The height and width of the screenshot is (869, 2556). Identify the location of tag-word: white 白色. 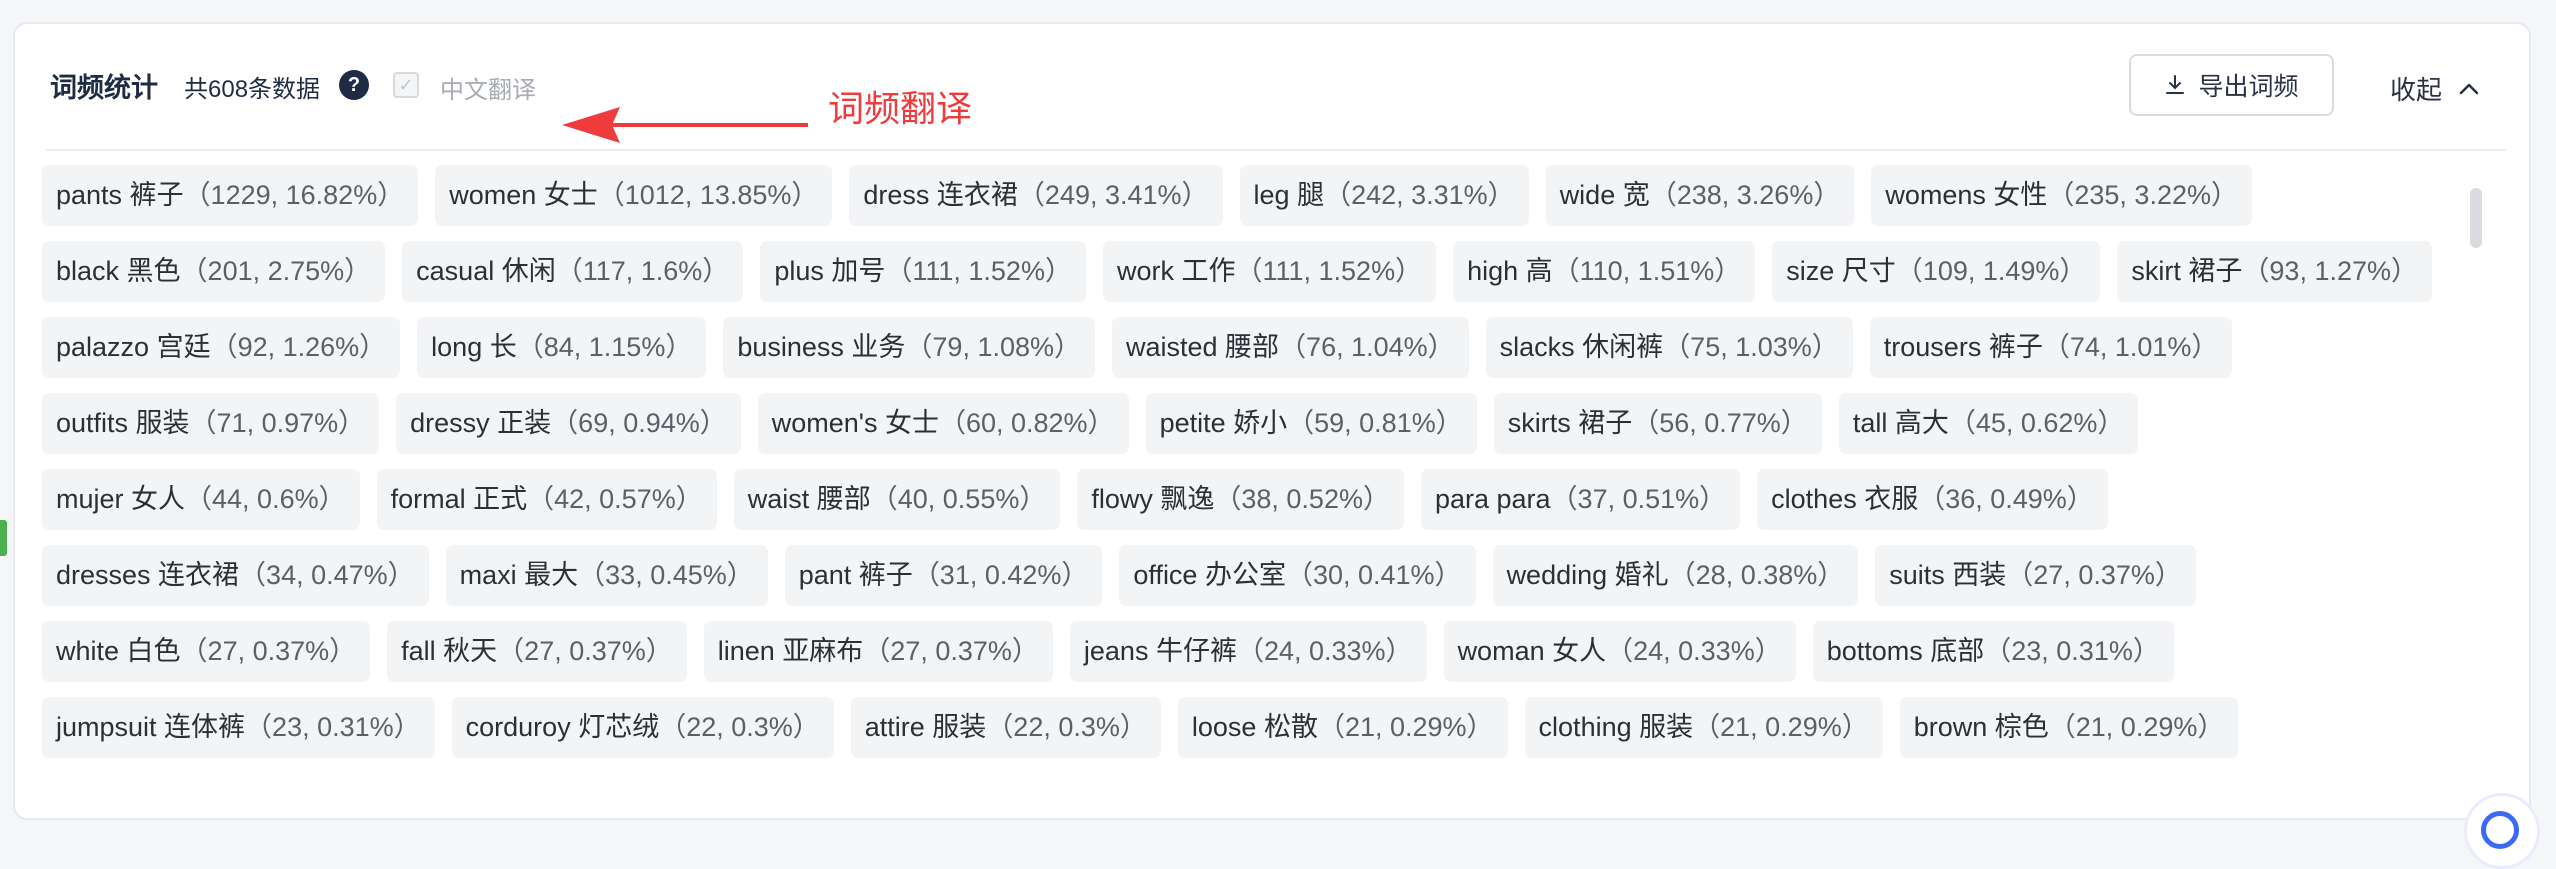
(118, 651).